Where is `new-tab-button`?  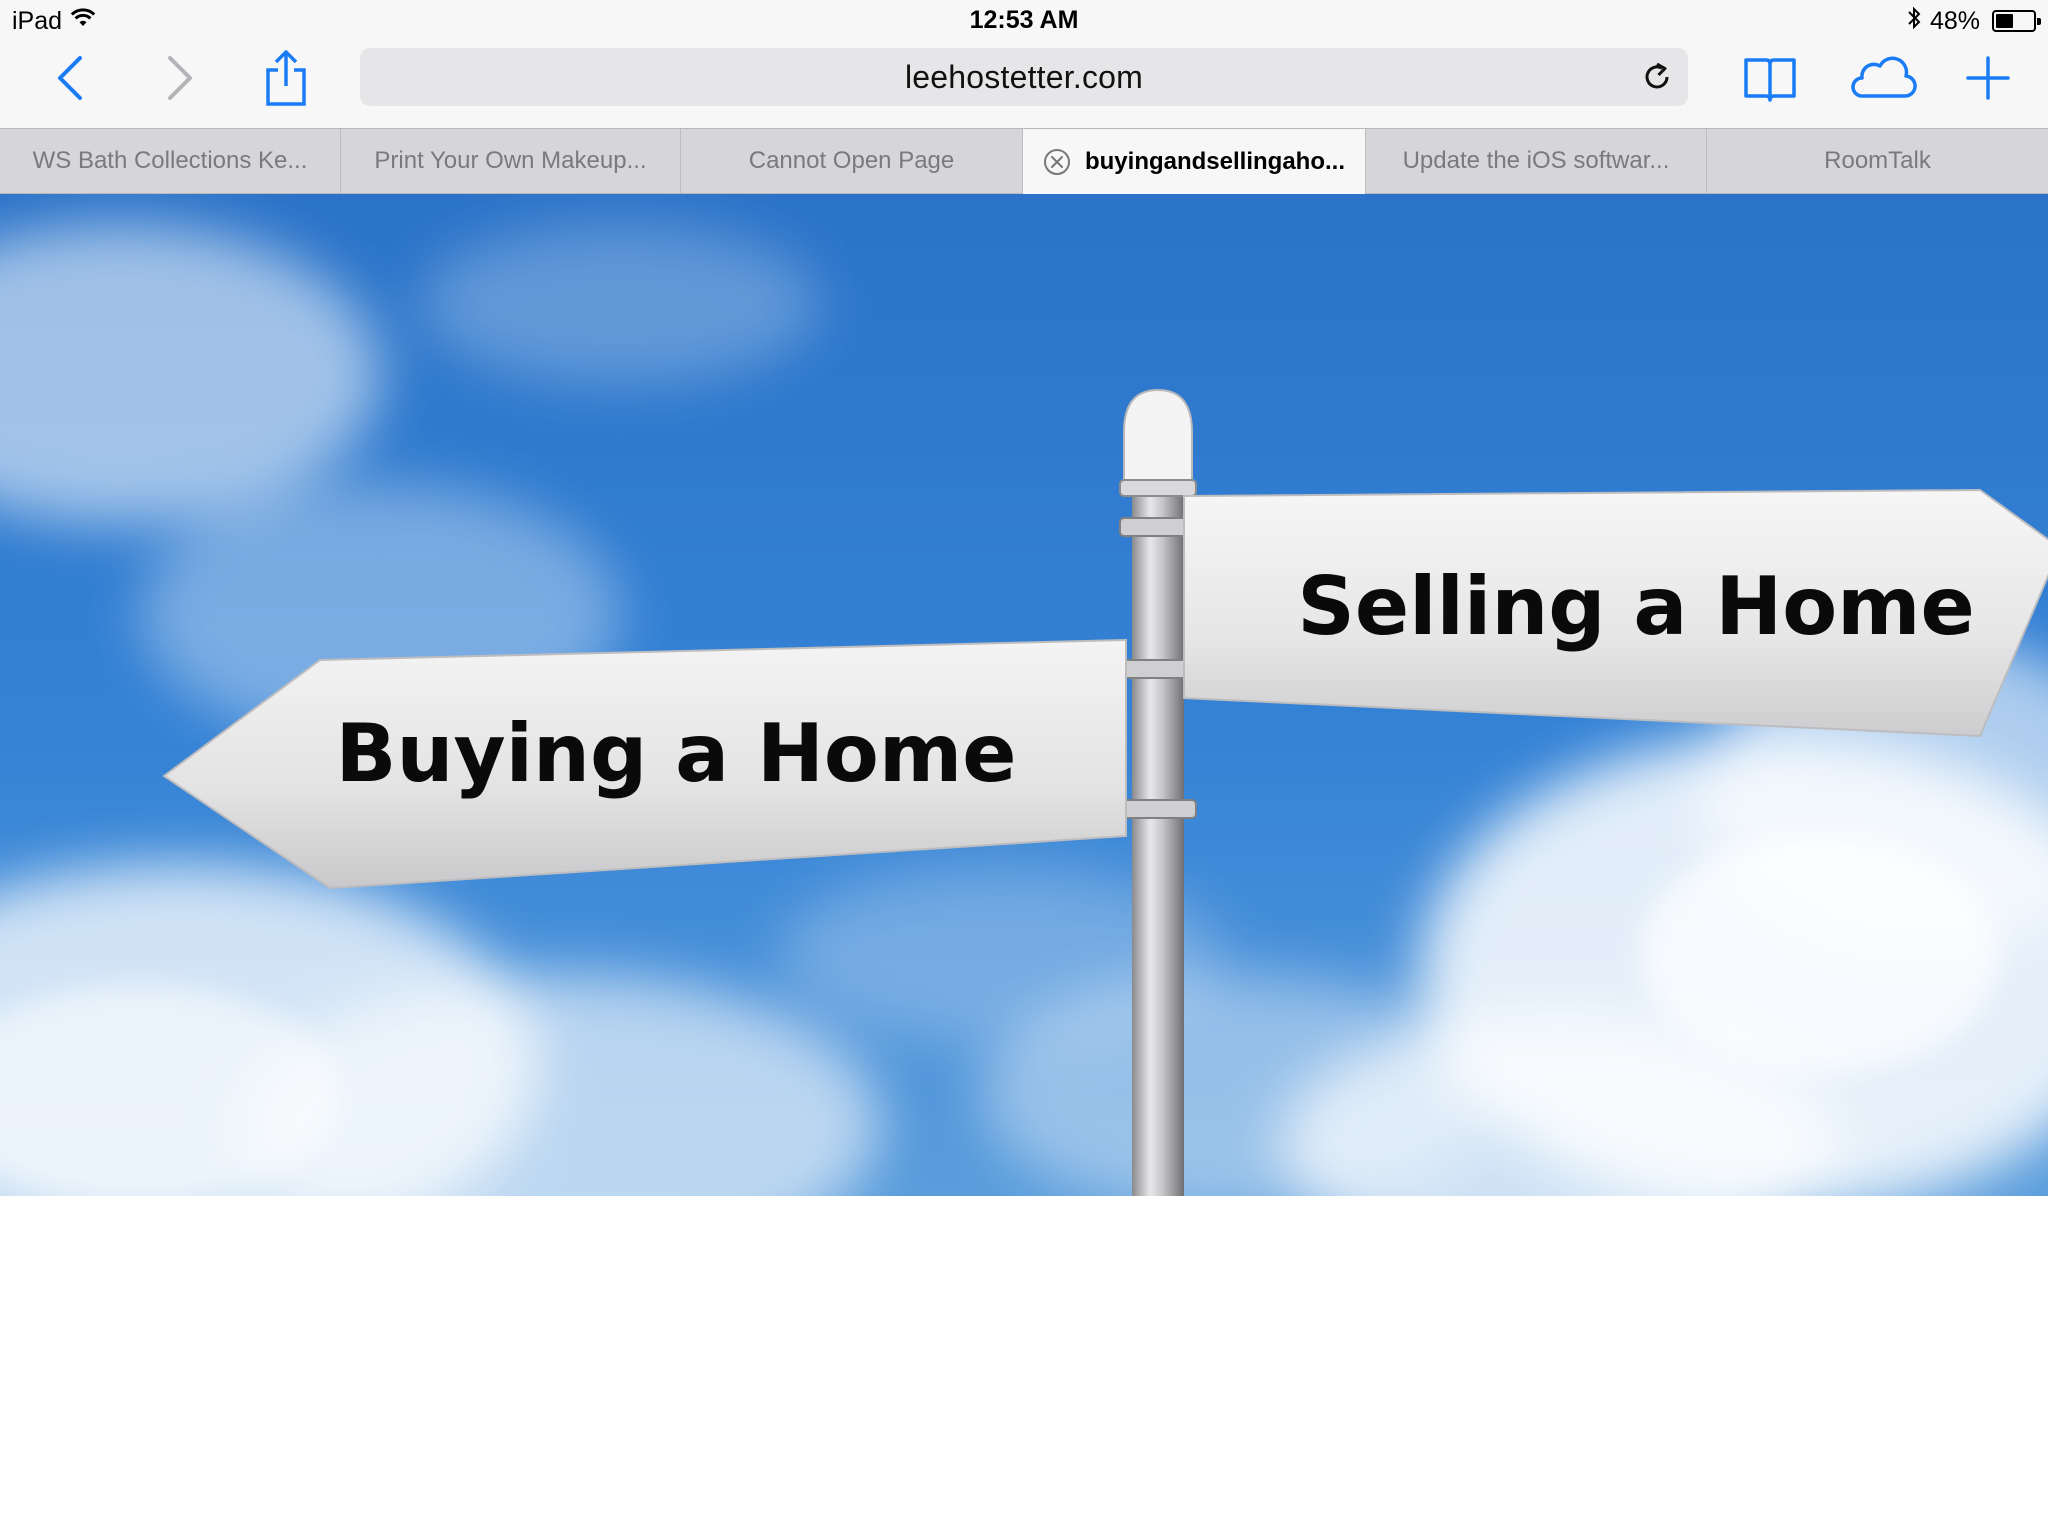 new-tab-button is located at coordinates (1988, 78).